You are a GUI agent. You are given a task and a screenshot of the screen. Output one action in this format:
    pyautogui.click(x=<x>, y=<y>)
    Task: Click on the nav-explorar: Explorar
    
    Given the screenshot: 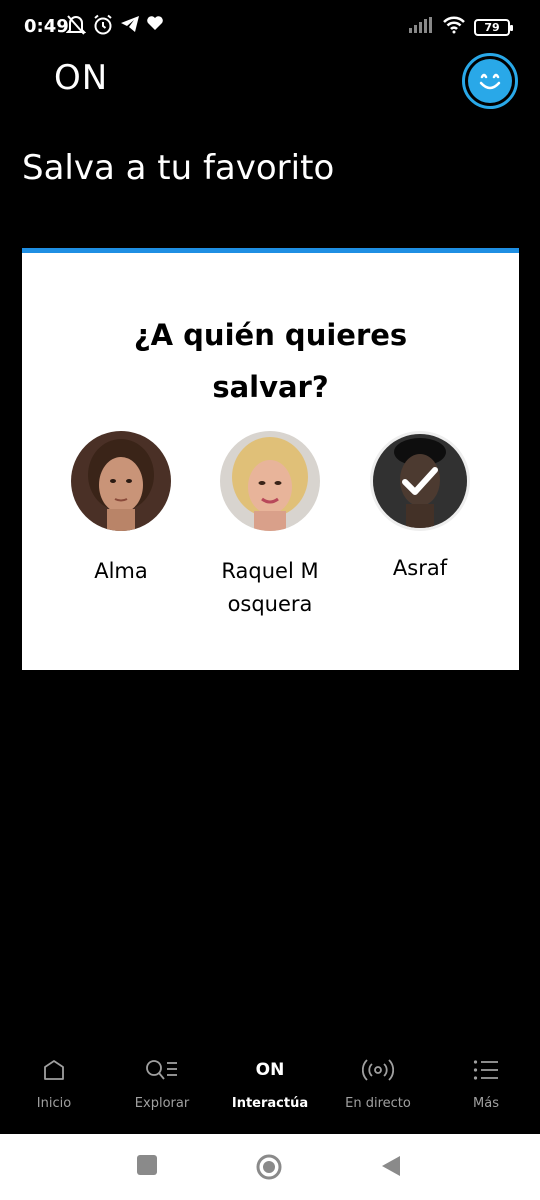 What is the action you would take?
    pyautogui.click(x=162, y=1087)
    